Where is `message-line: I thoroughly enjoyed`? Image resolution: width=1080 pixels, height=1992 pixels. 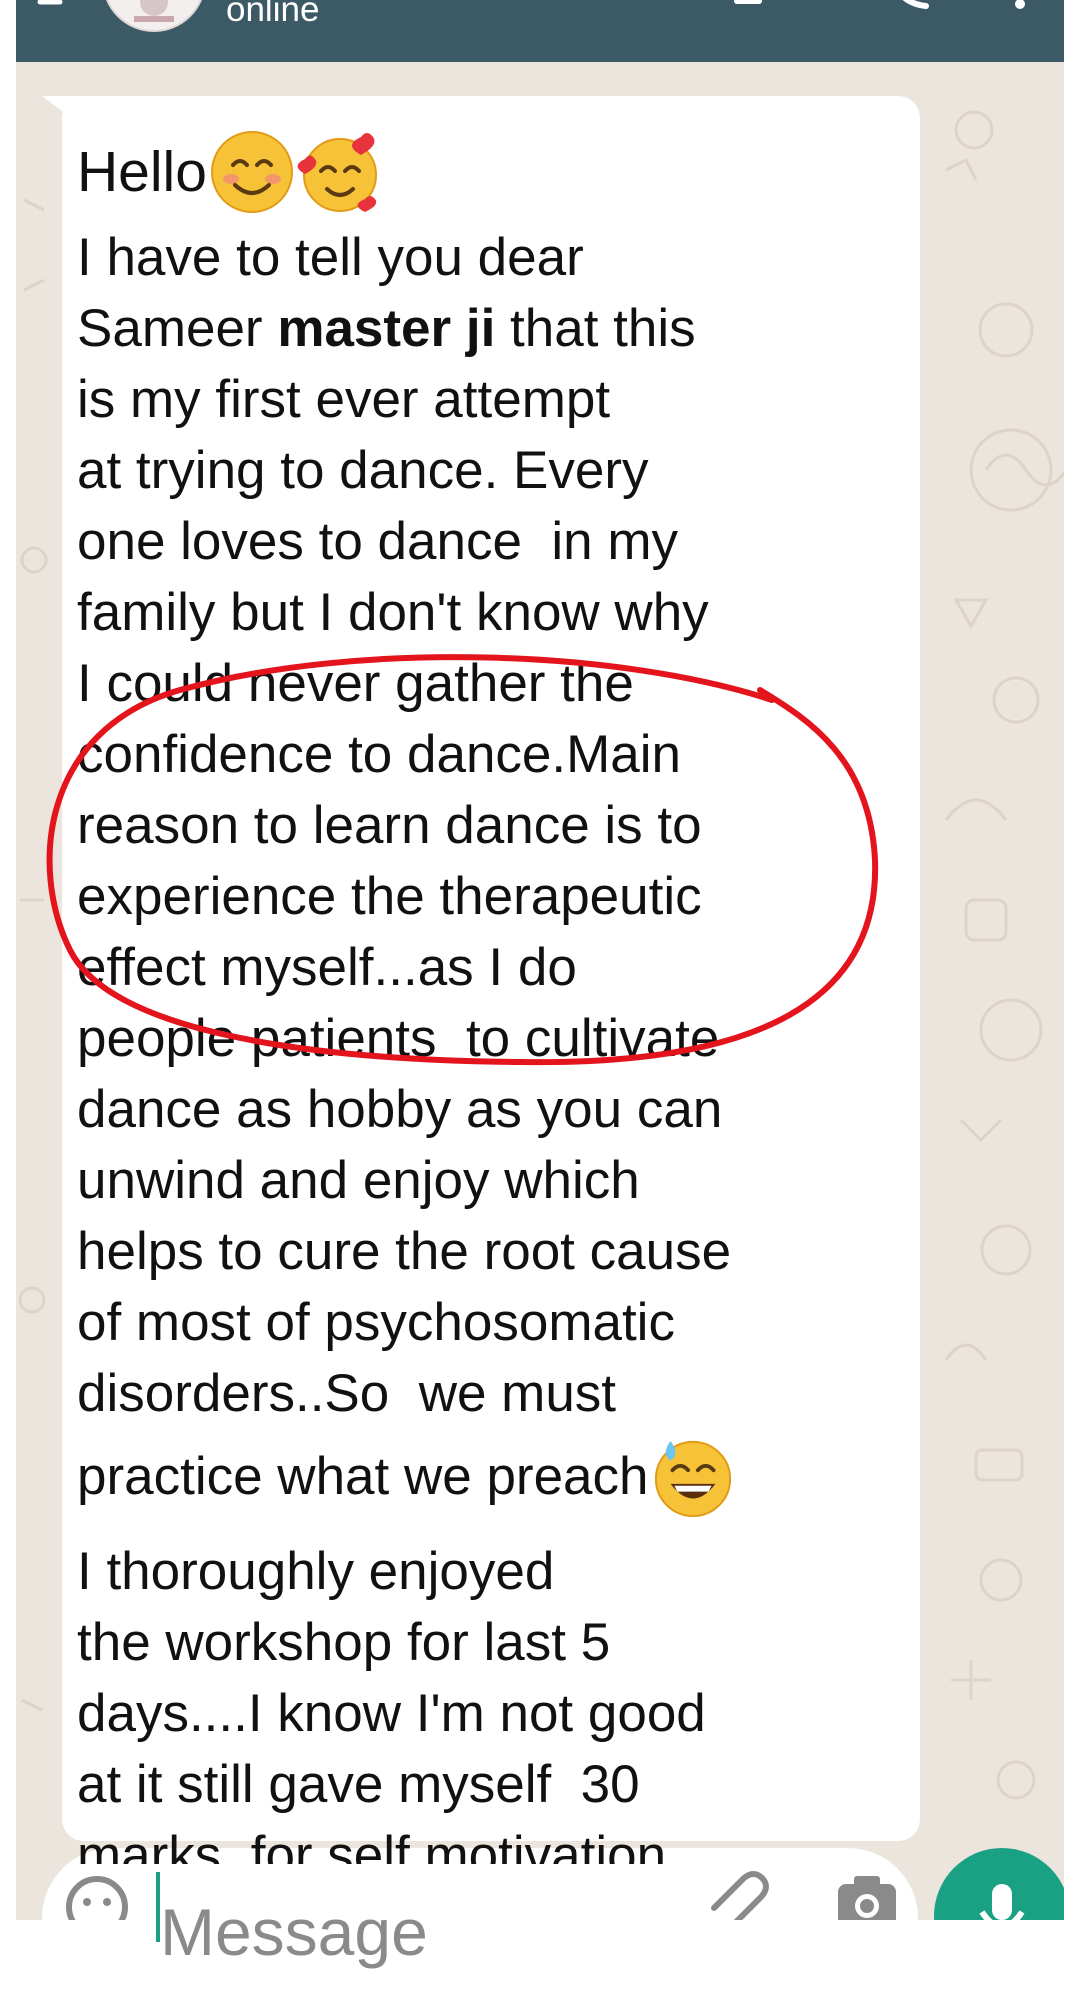
message-line: I thoroughly enjoyed is located at coordinates (316, 1571).